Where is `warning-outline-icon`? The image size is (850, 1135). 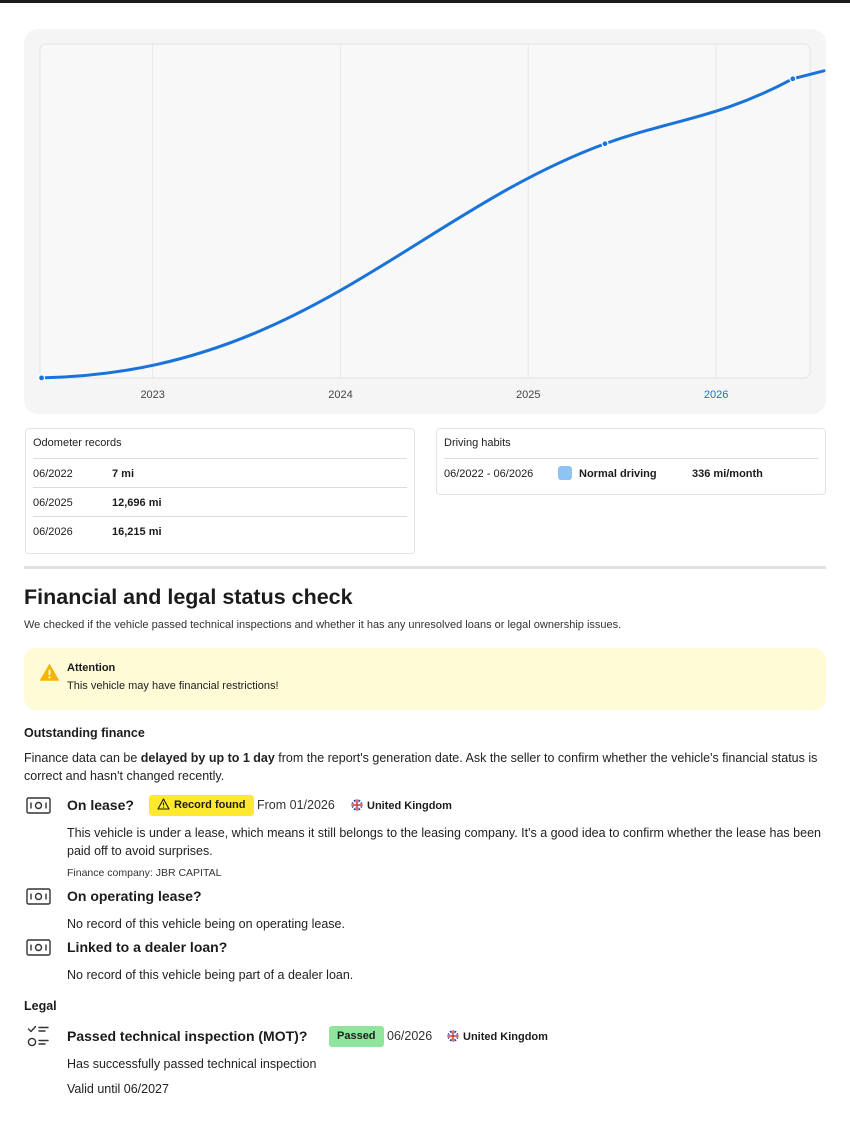 warning-outline-icon is located at coordinates (163, 804).